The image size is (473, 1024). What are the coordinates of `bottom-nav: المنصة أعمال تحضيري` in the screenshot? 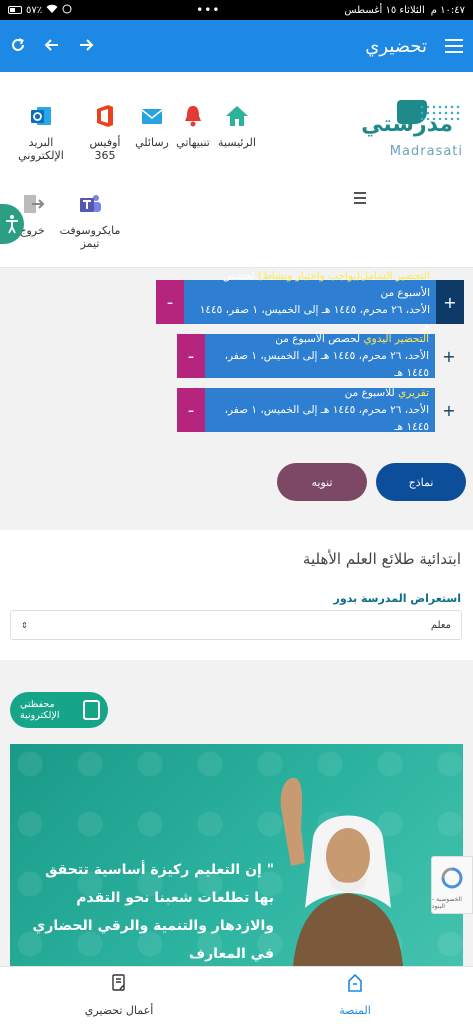 It's located at (236, 995).